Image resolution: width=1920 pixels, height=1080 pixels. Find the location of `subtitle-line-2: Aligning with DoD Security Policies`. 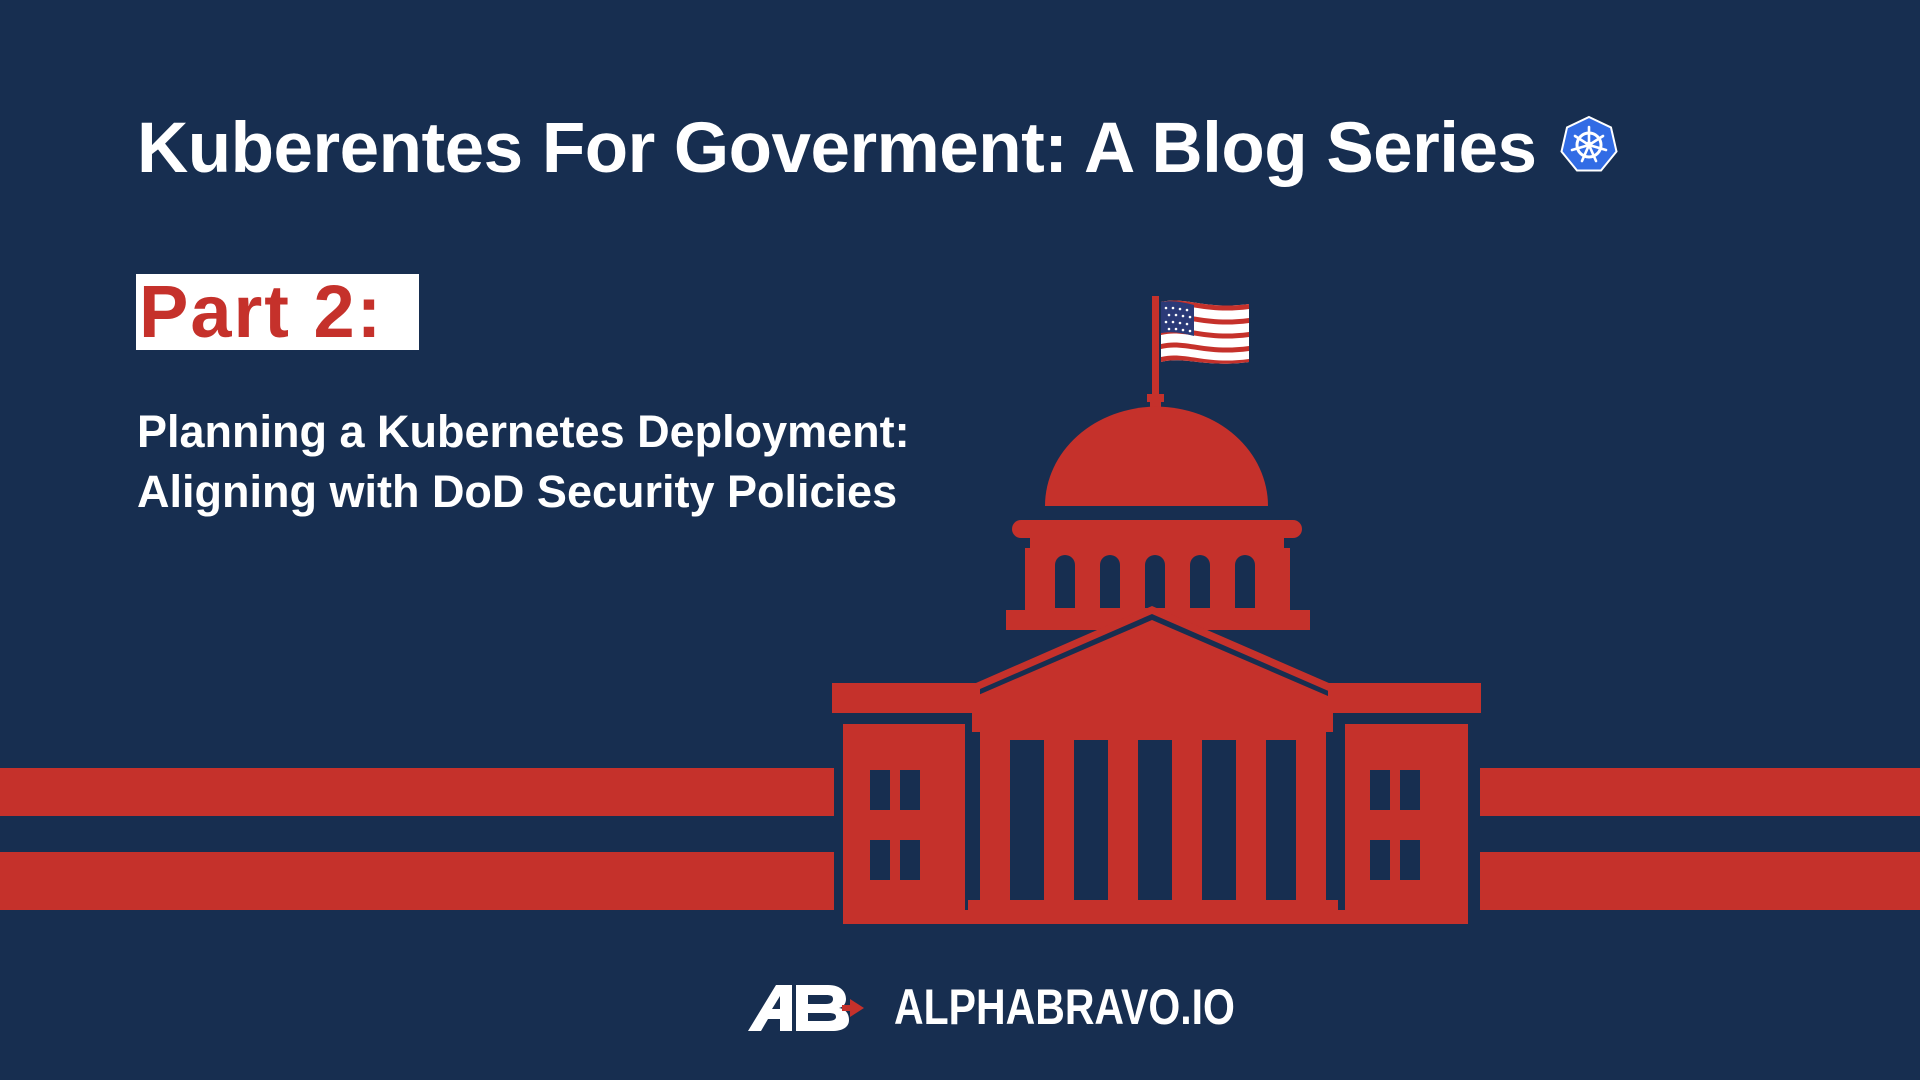

subtitle-line-2: Aligning with DoD Security Policies is located at coordinates (517, 491).